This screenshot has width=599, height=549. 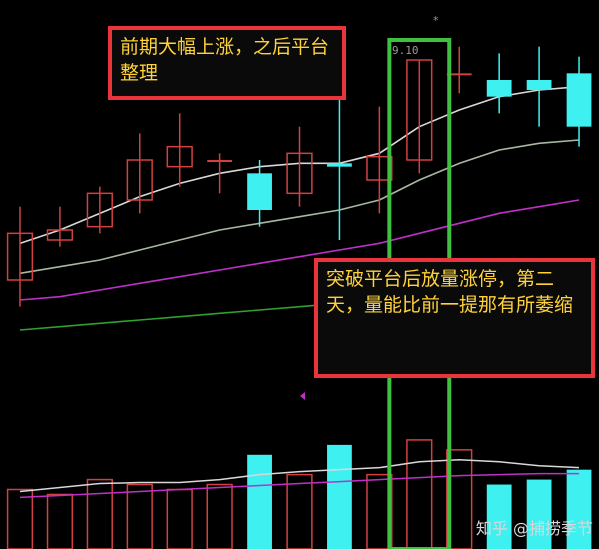 What do you see at coordinates (227, 63) in the screenshot?
I see `callout-platform: 前期大幅上涨，之后平台整理` at bounding box center [227, 63].